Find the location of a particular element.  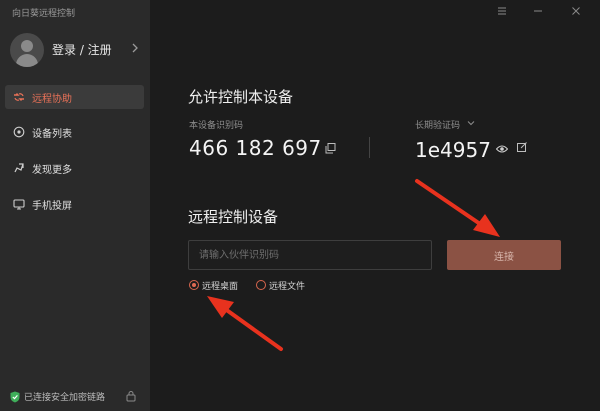

connect-button: 连接 is located at coordinates (504, 255).